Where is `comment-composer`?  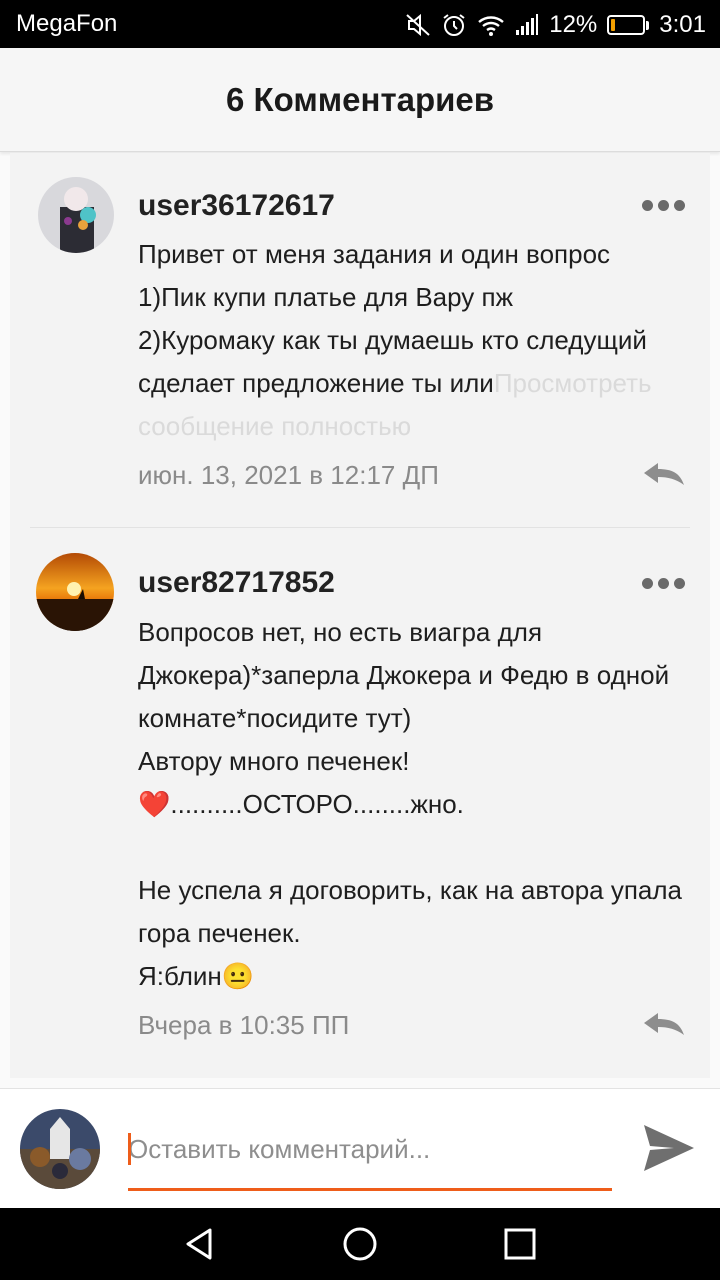
comment-composer is located at coordinates (360, 1148).